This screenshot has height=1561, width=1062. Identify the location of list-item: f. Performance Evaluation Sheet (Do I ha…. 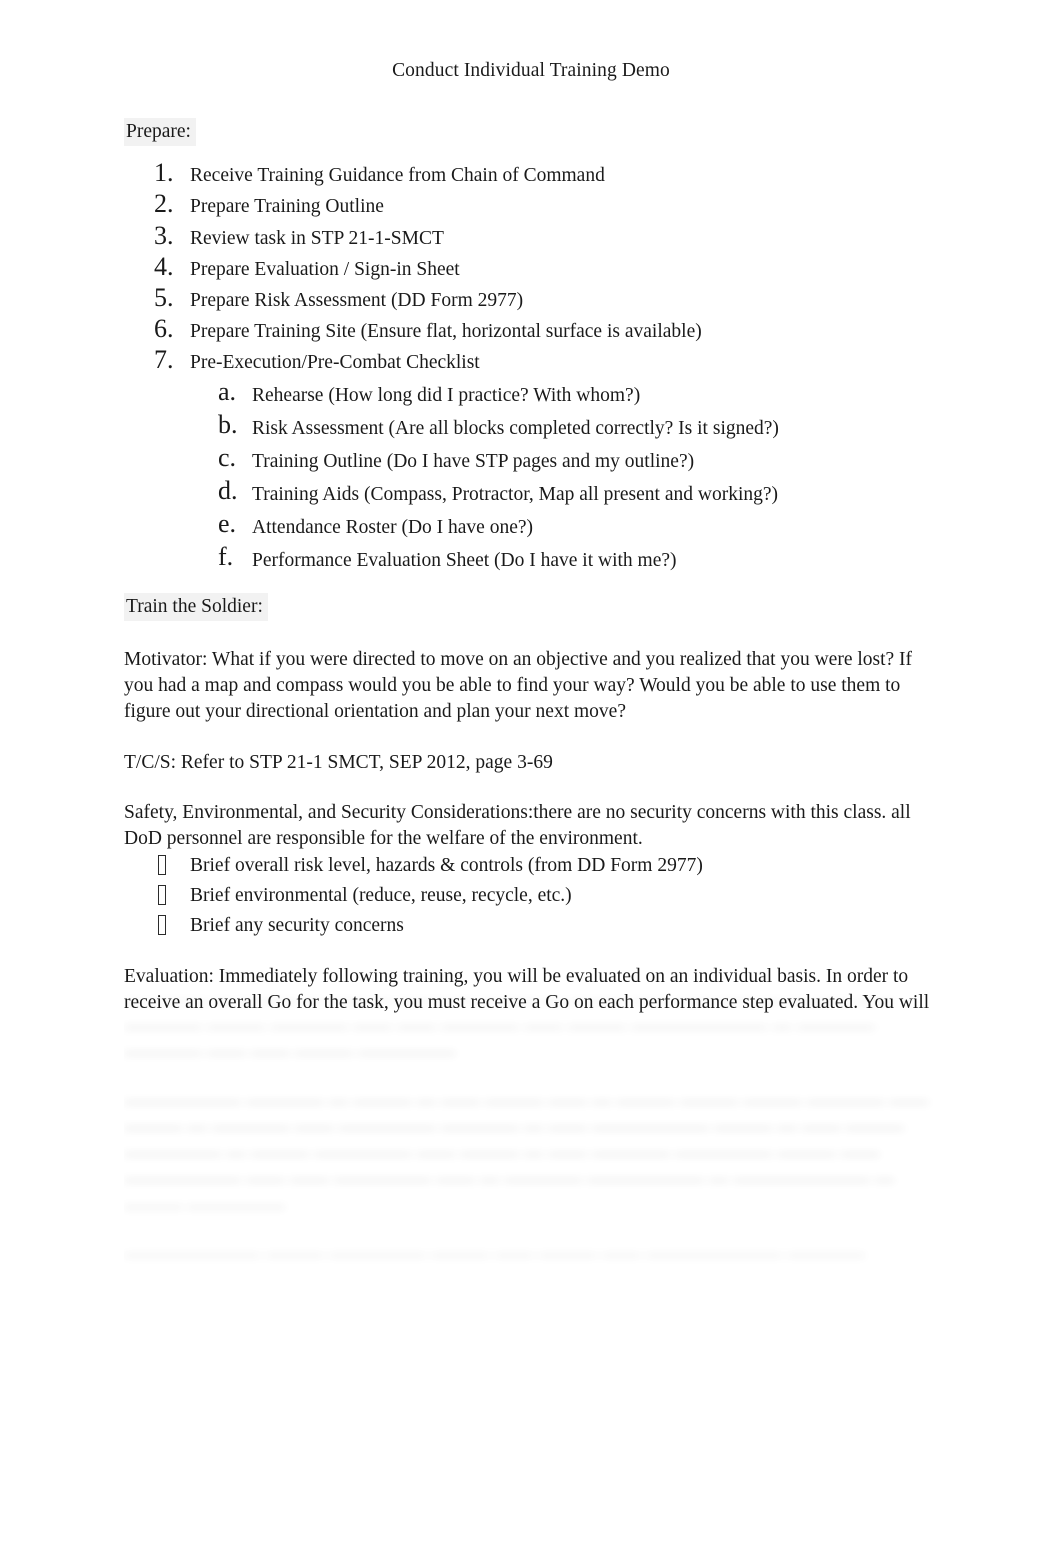
(534, 558).